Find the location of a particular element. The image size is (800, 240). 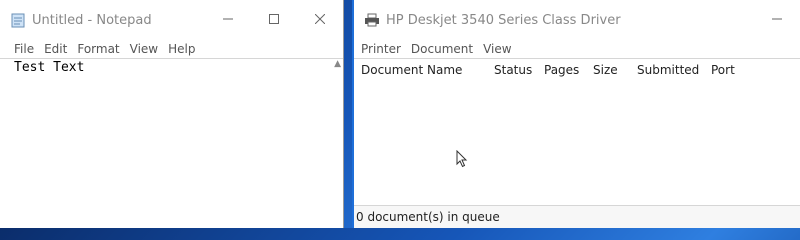

notepad-icon is located at coordinates (18, 20).